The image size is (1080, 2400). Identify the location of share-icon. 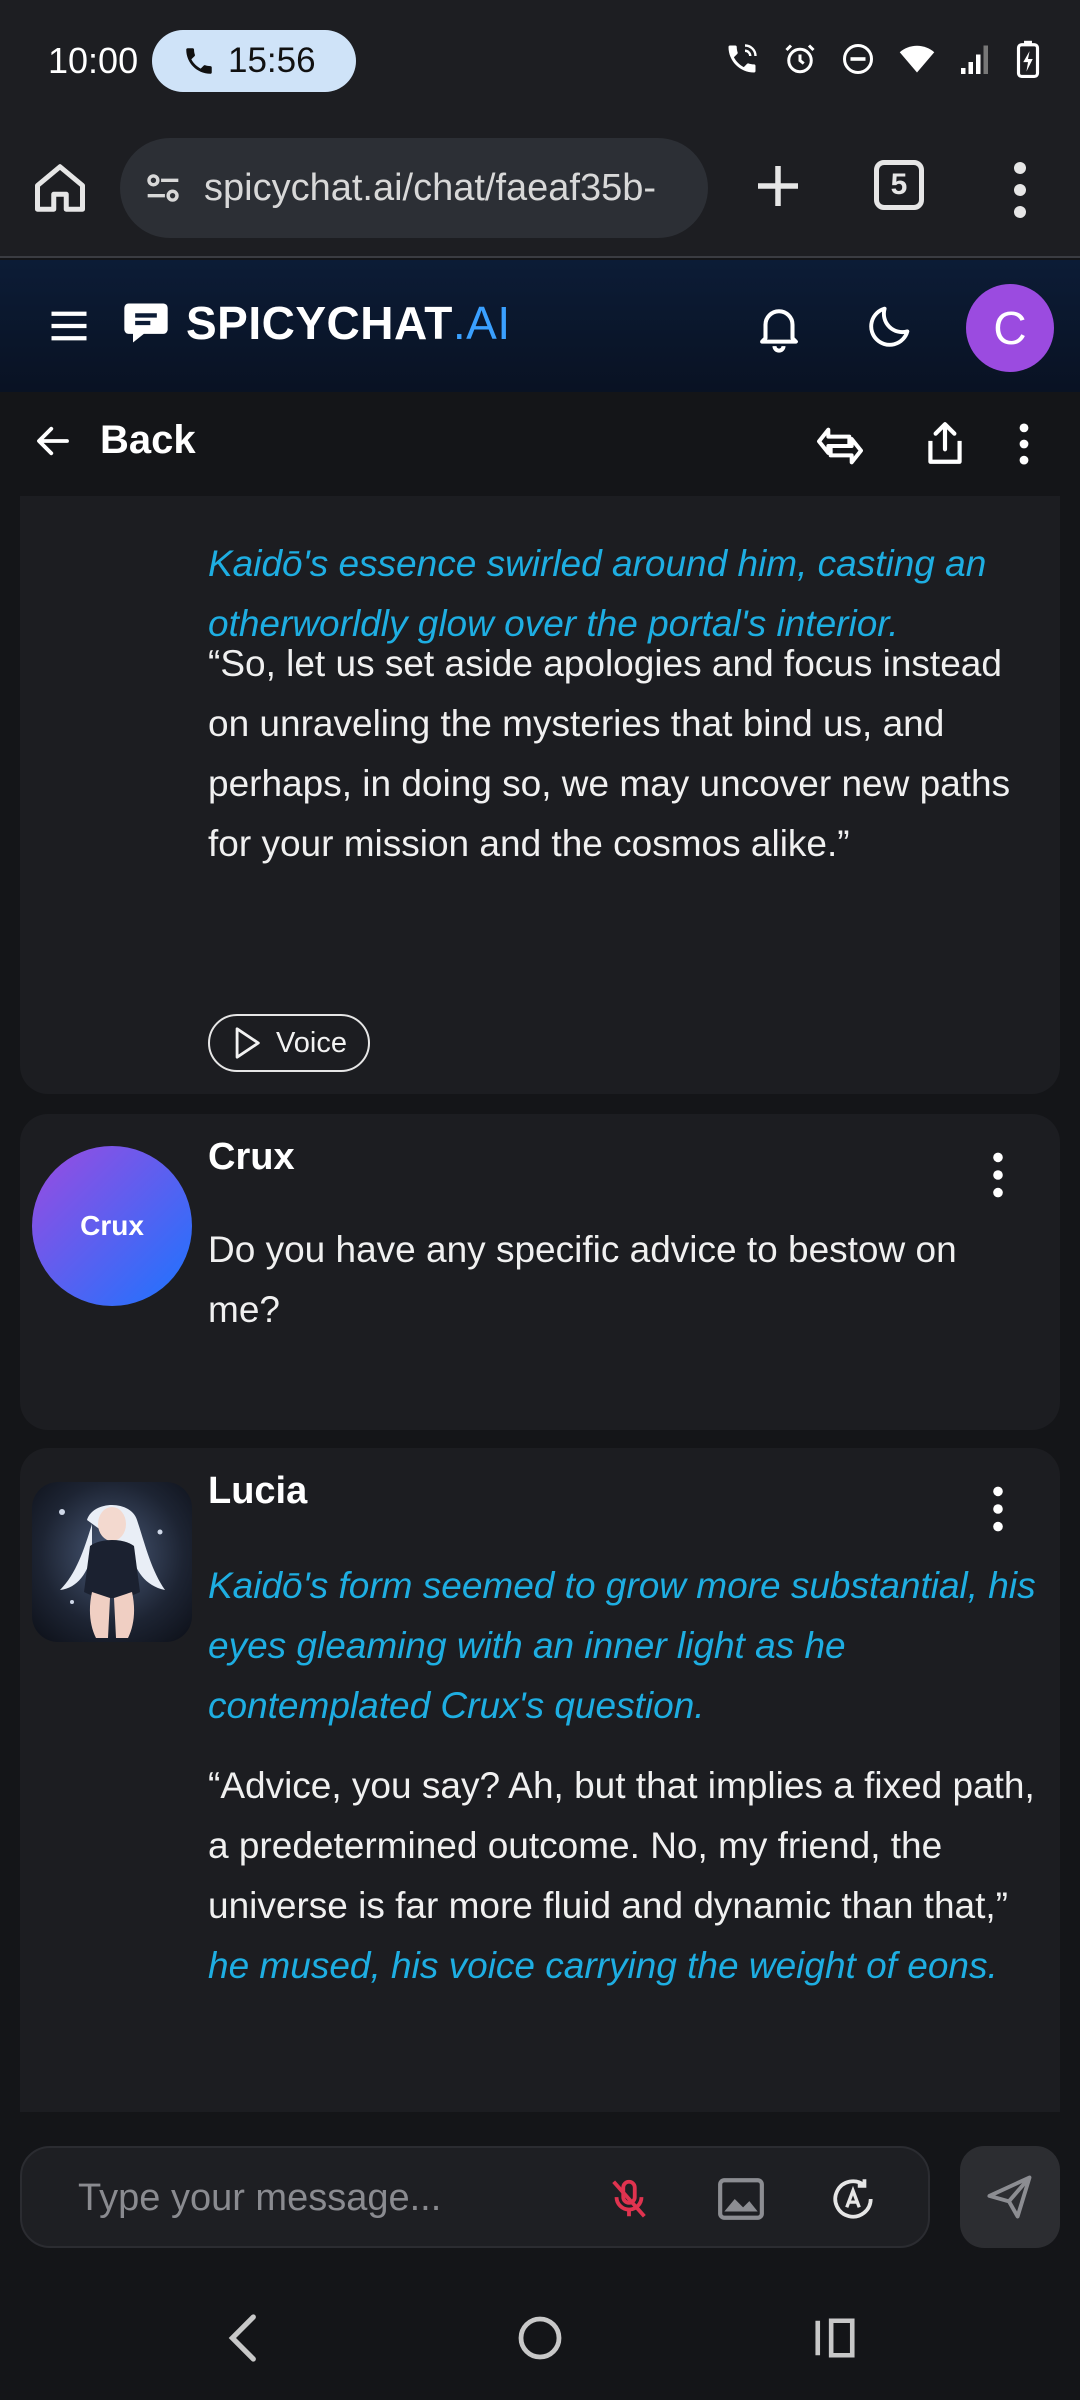
(945, 443).